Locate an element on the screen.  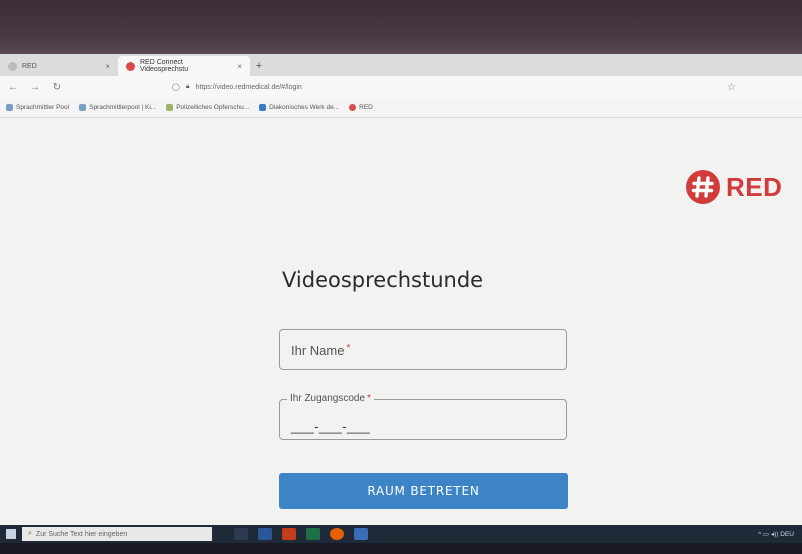
word-icon is located at coordinates (265, 534).